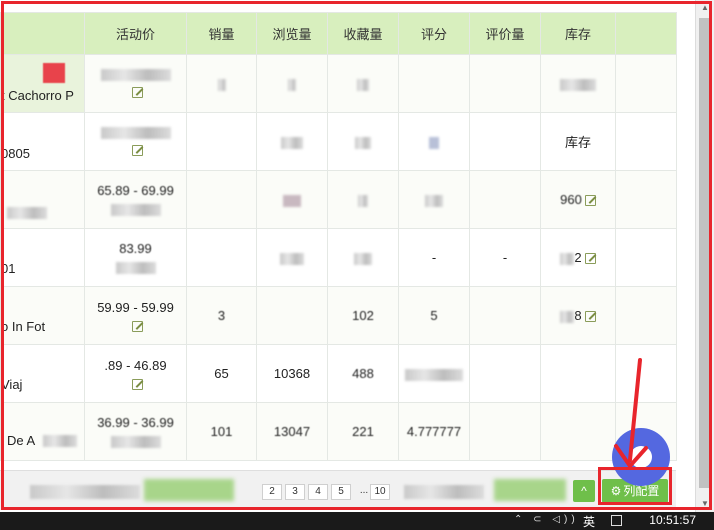 The image size is (714, 530). What do you see at coordinates (54, 73) in the screenshot?
I see `product-thumbnail` at bounding box center [54, 73].